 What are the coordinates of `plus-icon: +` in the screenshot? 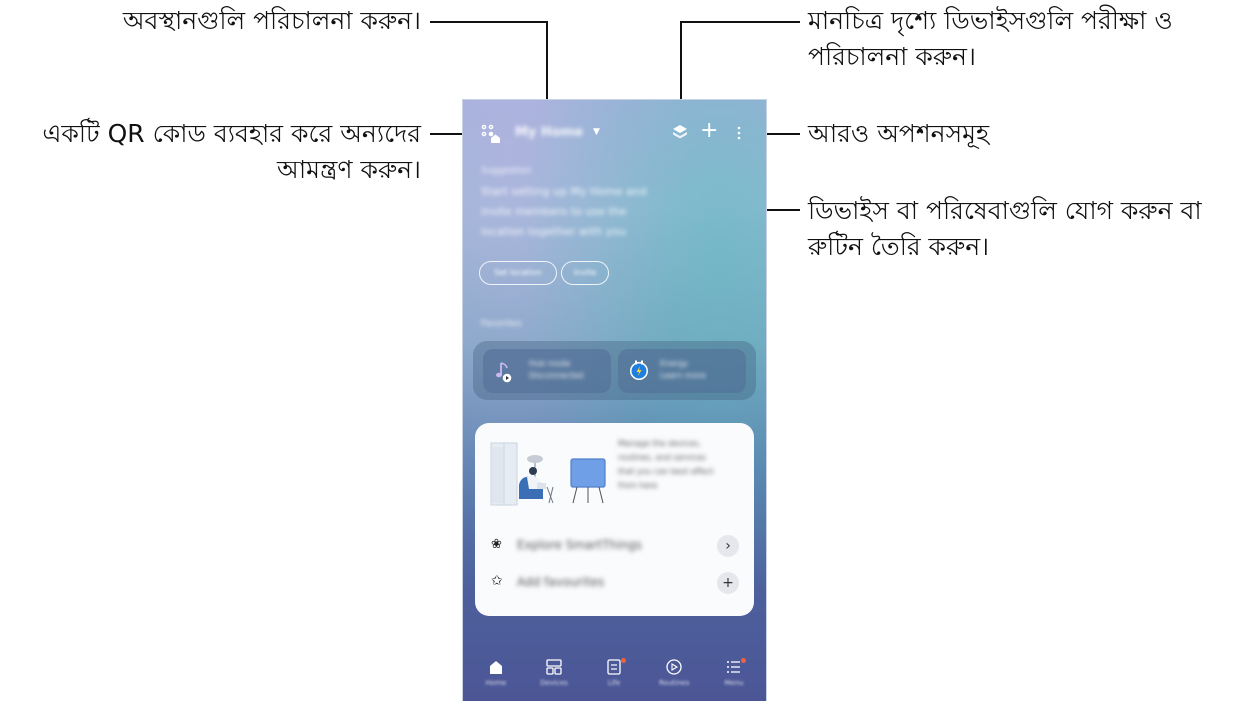 It's located at (728, 583).